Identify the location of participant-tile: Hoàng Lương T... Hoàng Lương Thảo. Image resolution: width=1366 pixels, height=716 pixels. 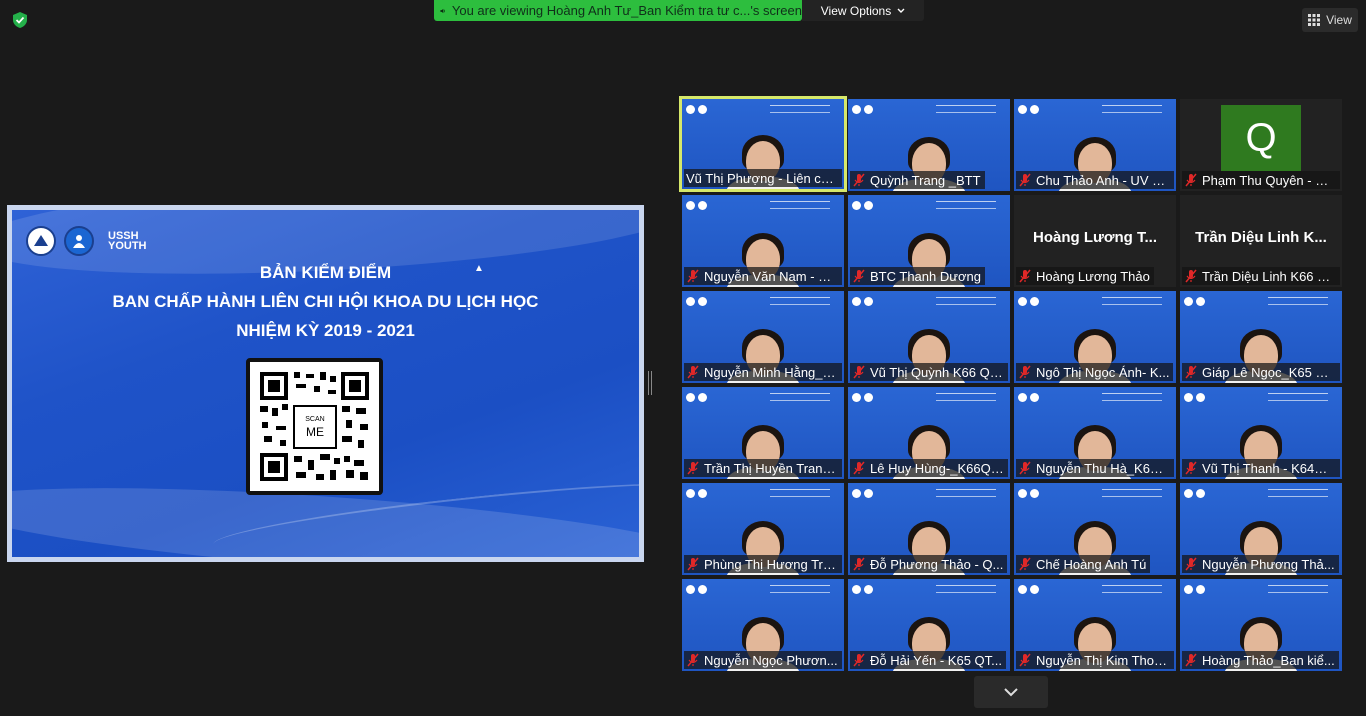
(1095, 241).